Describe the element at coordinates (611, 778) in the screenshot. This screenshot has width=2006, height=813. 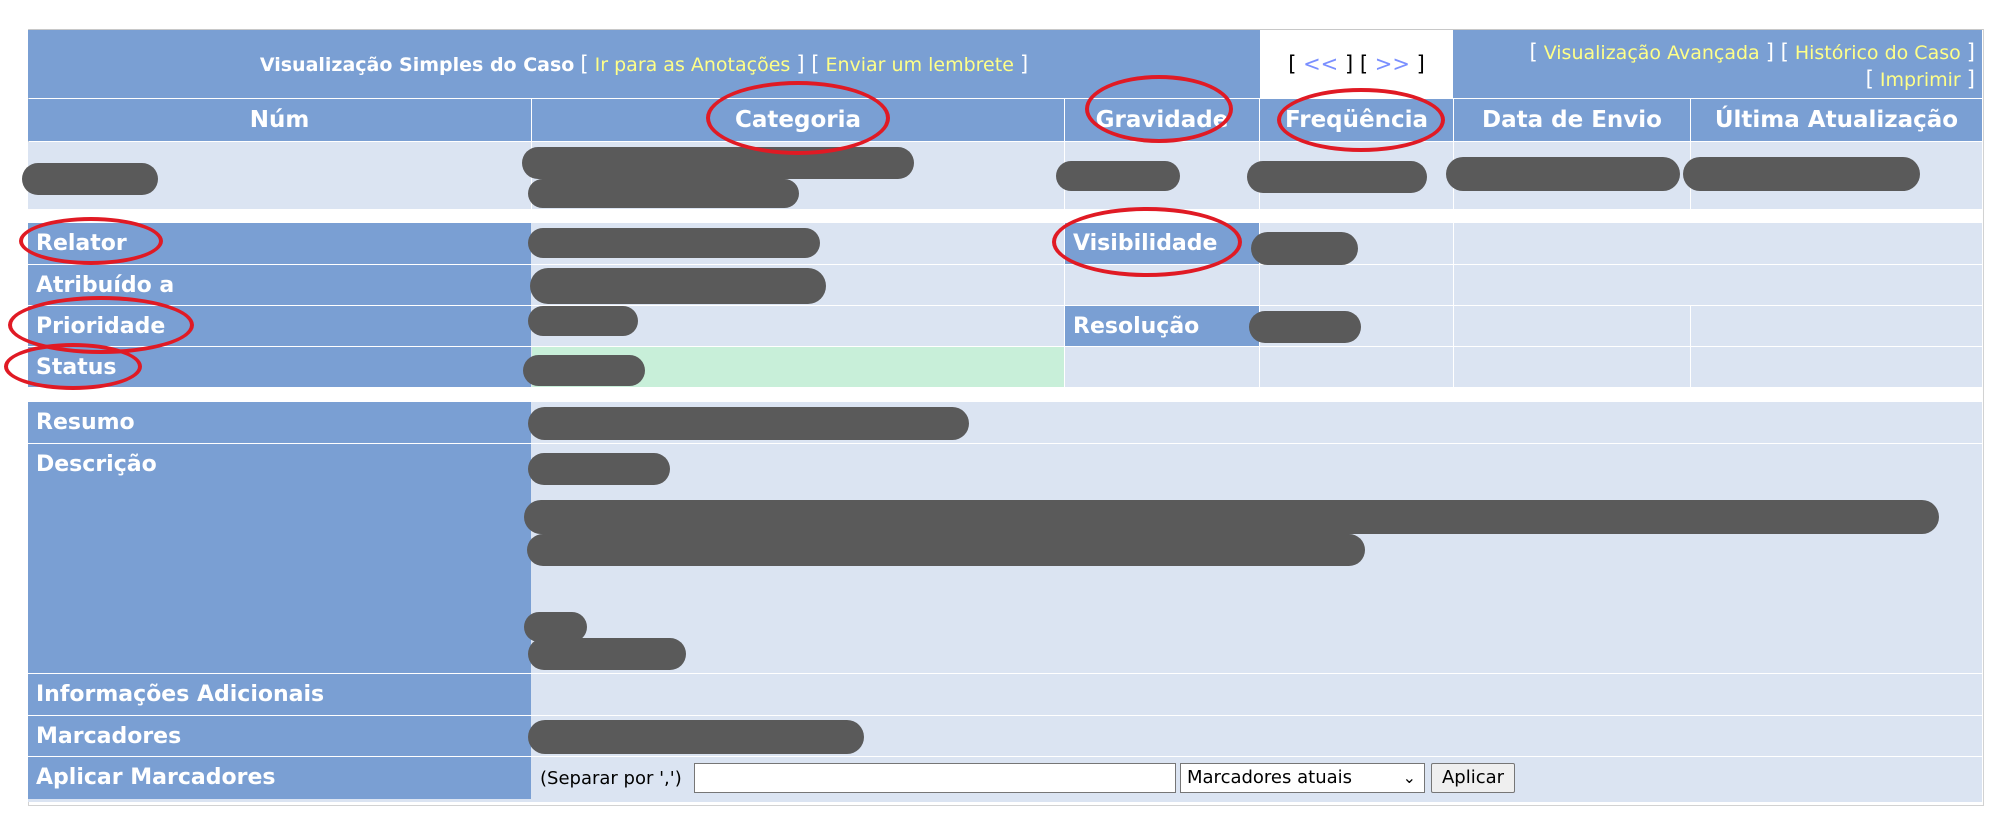
I see `tag-separator-hint: (Separar por ',')` at that location.